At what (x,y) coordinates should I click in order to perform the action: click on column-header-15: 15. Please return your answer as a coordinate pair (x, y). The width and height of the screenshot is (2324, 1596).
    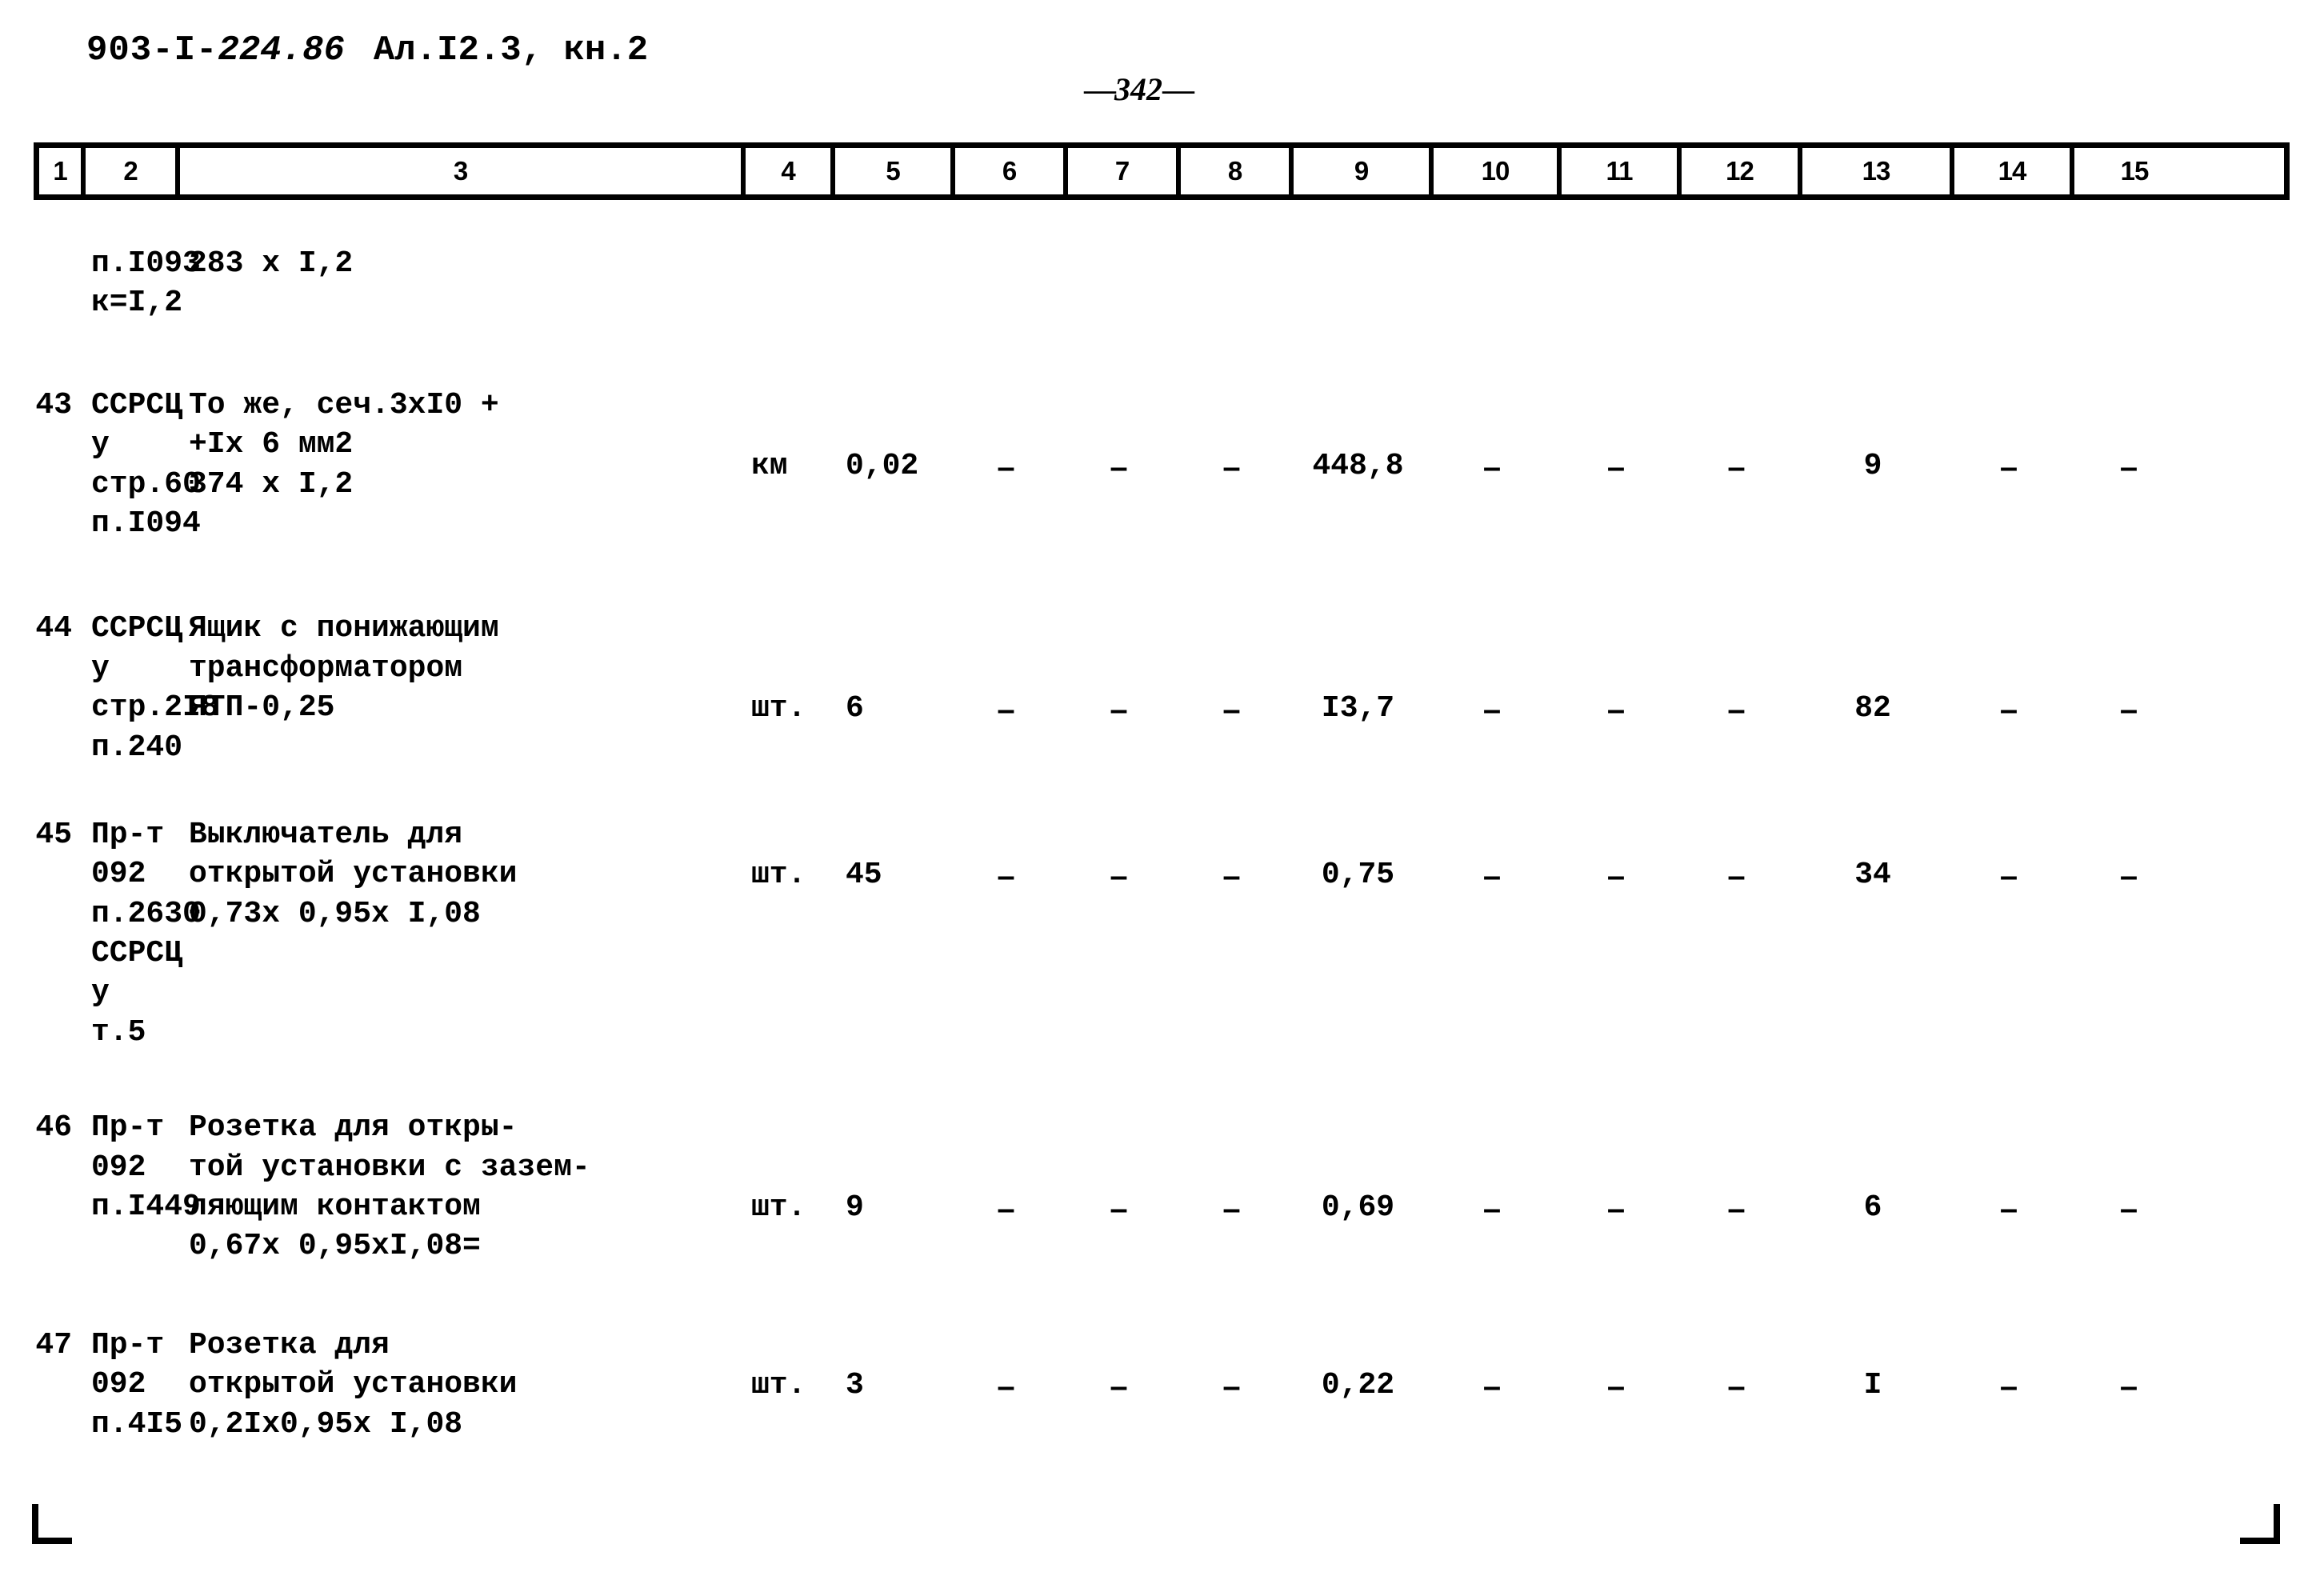
    Looking at the image, I should click on (2135, 171).